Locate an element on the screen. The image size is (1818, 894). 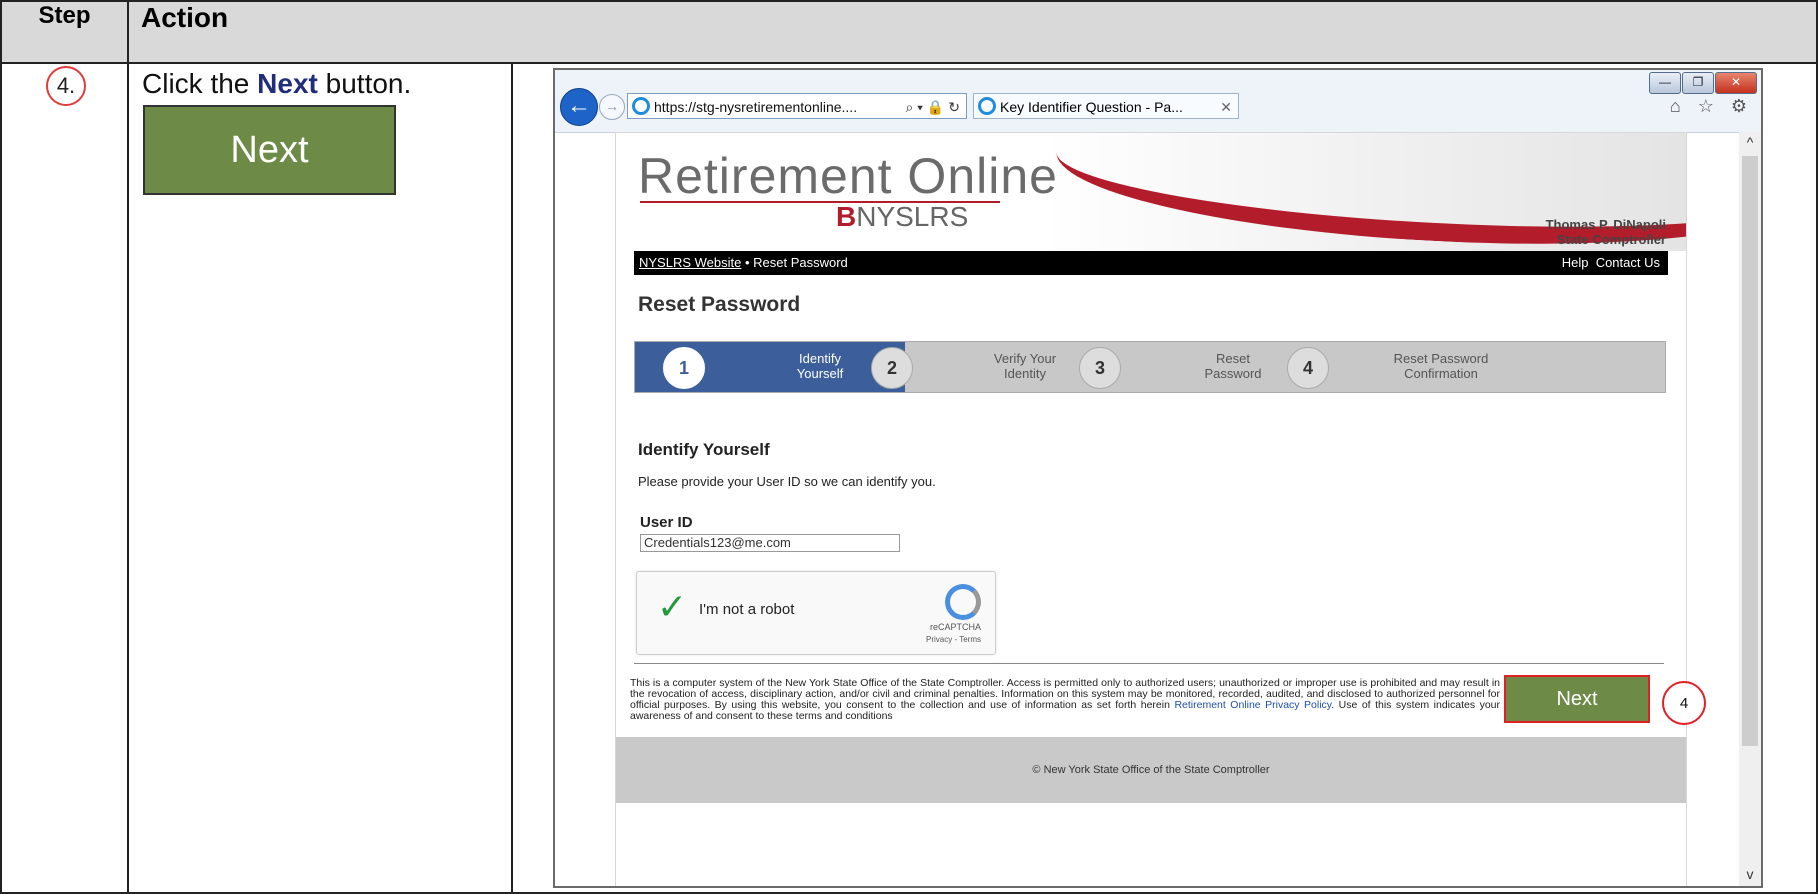
next-button-illustration: Next is located at coordinates (269, 150).